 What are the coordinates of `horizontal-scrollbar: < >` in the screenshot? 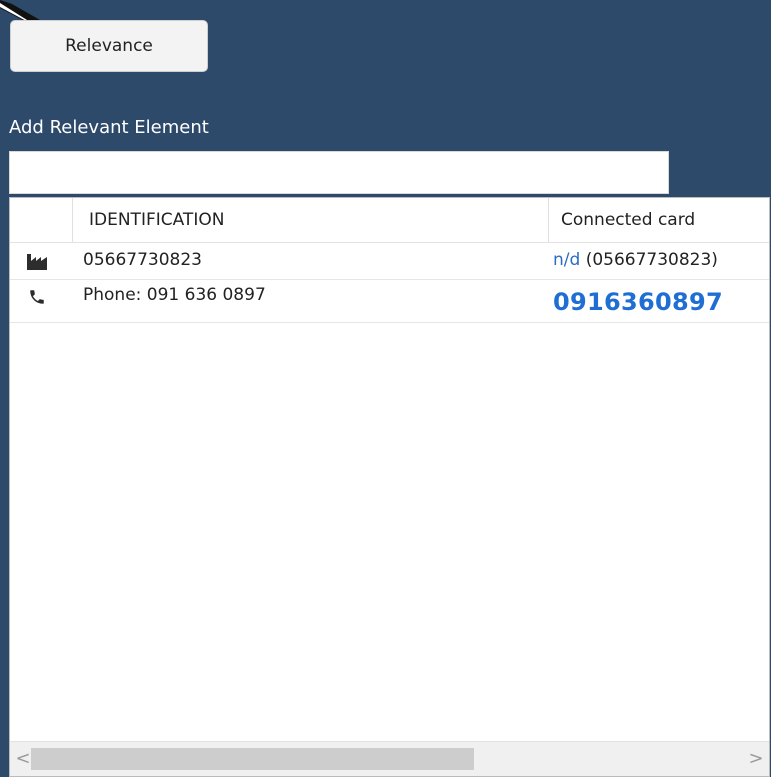 It's located at (389, 758).